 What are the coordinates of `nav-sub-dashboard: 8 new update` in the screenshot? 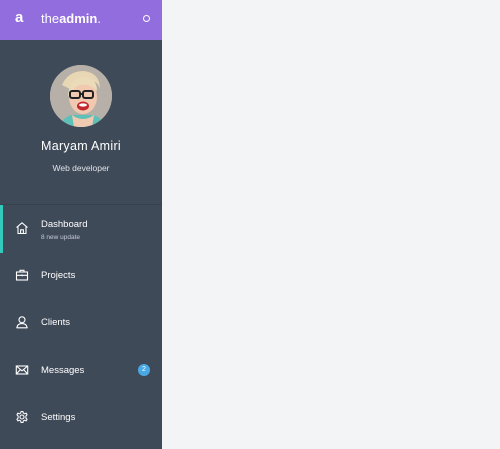 It's located at (61, 237).